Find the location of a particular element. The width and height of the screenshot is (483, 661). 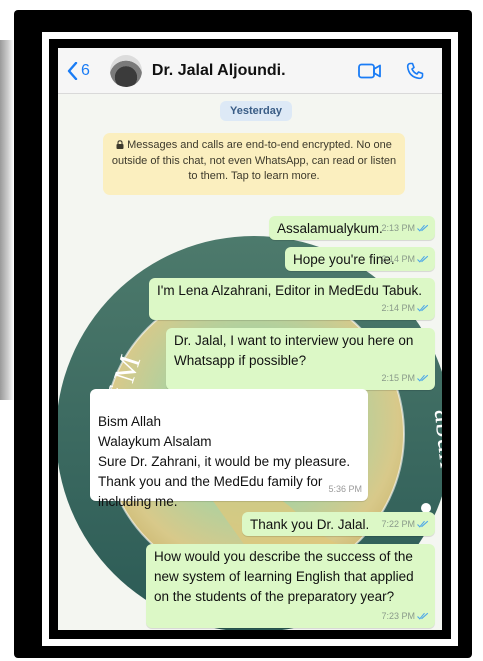

message-time: 2:15 PM is located at coordinates (398, 378).